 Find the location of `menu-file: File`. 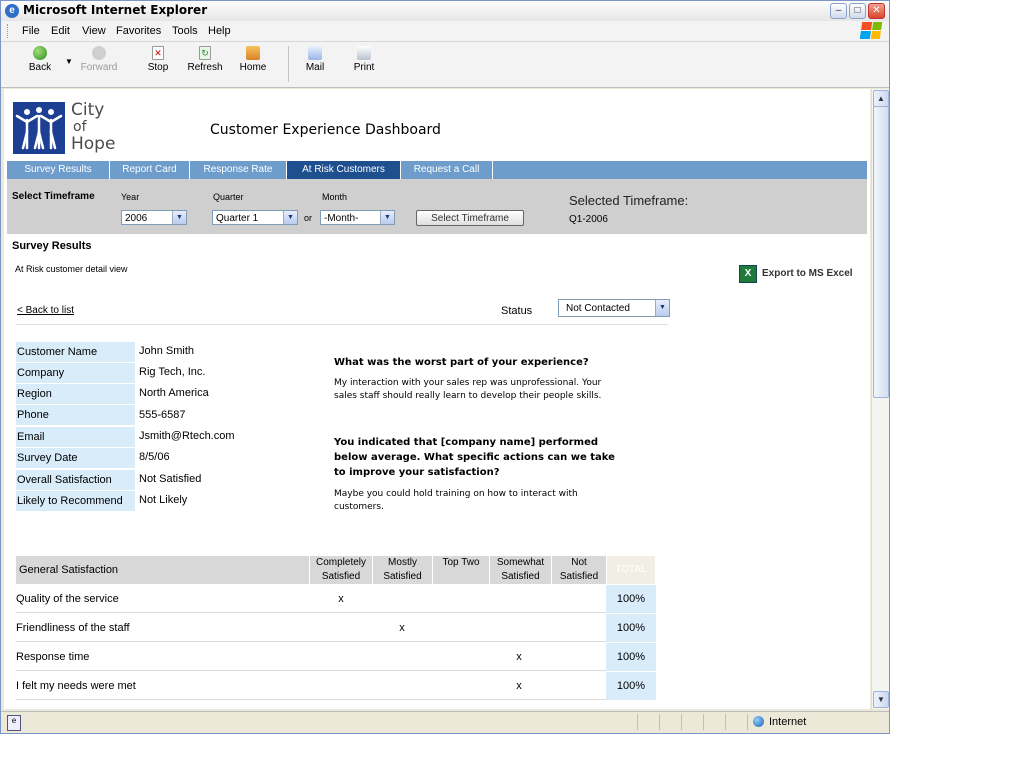

menu-file: File is located at coordinates (31, 31).